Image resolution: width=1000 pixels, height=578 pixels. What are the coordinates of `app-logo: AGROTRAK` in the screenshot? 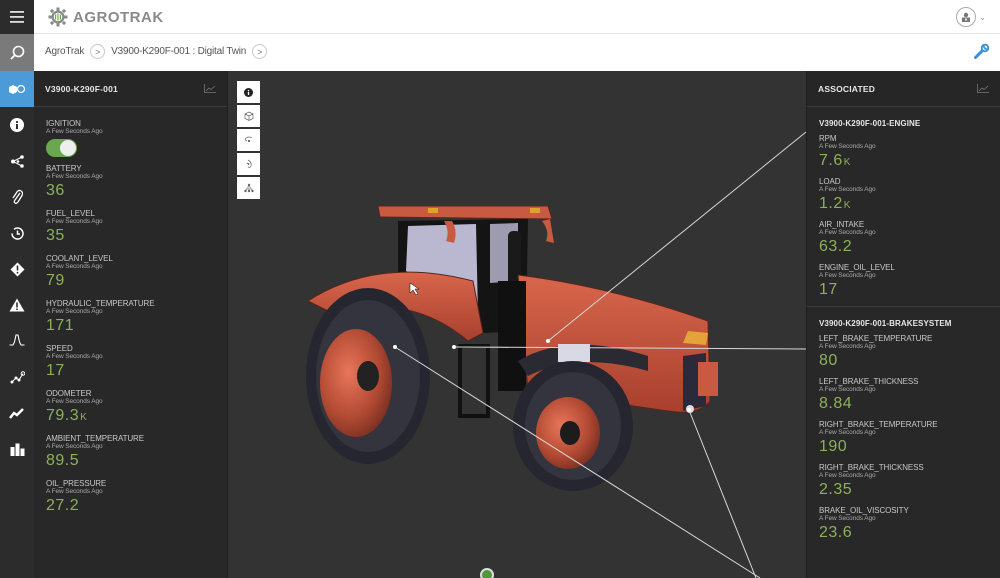 It's located at (106, 17).